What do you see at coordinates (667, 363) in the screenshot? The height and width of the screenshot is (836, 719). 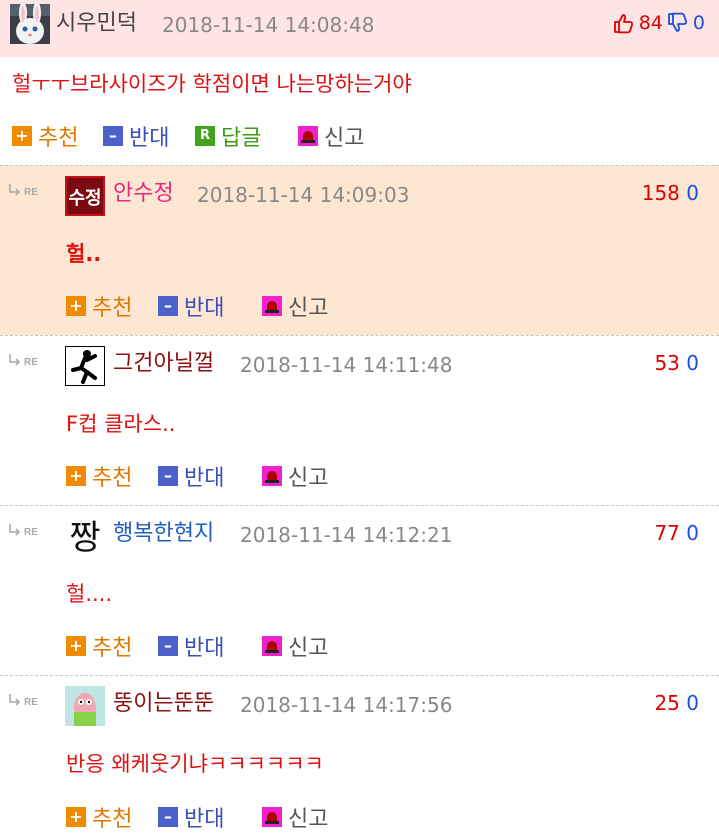 I see `reply-upvote-count: 53` at bounding box center [667, 363].